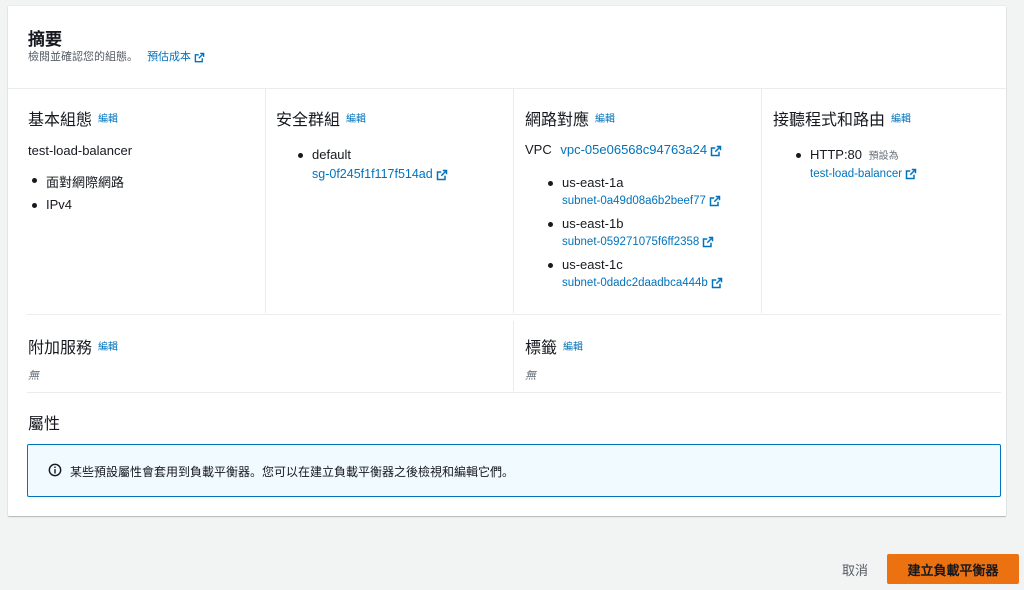 This screenshot has width=1024, height=590. I want to click on attributes-info-text: 某些預設屬性會套用到負載平衡器。您可以在建立負載平衡器之後檢視和編輯它們。, so click(292, 472).